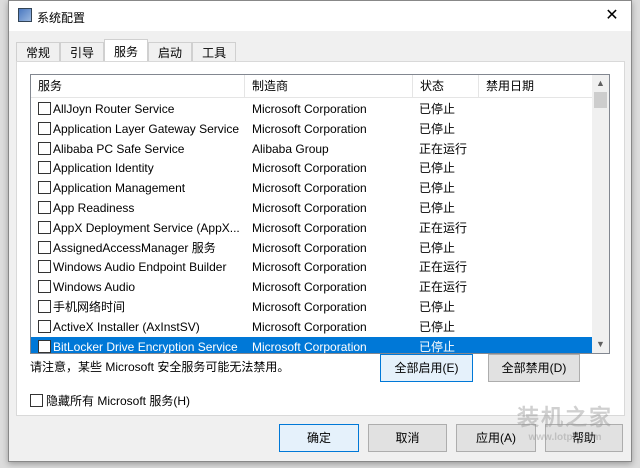  I want to click on column-disabled-date: 禁用日期, so click(536, 86).